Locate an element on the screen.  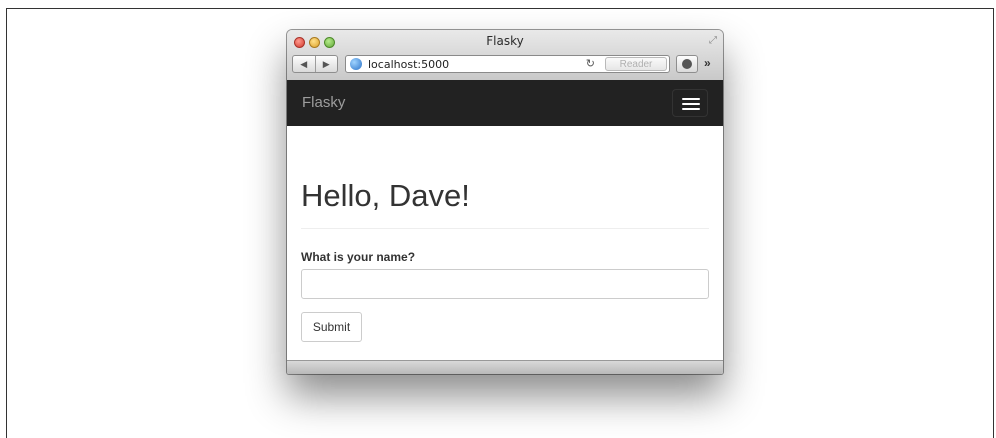
history-buttons: ◀ ▶ is located at coordinates (315, 64).